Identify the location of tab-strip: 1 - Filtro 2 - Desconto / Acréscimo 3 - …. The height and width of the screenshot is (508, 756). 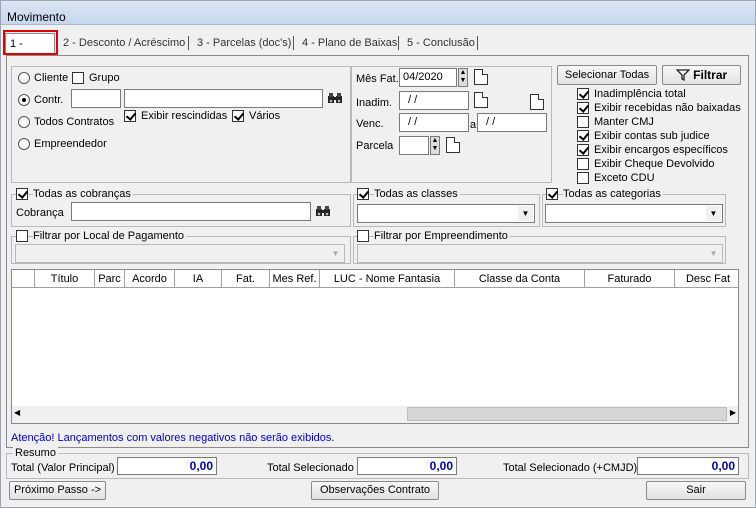
(378, 51).